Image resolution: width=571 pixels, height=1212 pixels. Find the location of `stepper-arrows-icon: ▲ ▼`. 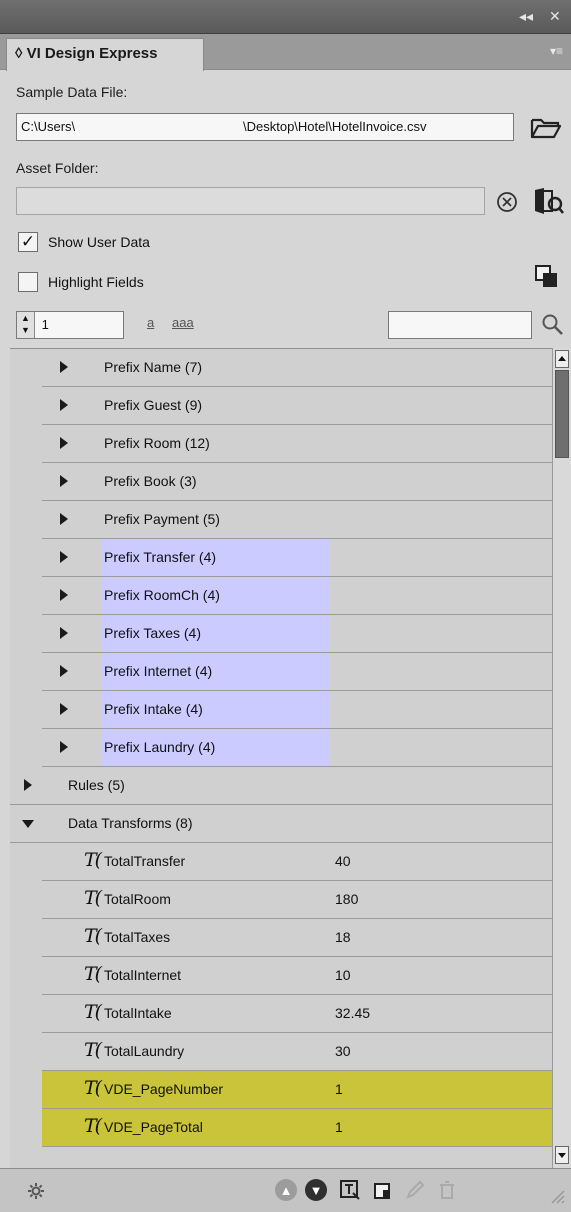

stepper-arrows-icon: ▲ ▼ is located at coordinates (26, 325).